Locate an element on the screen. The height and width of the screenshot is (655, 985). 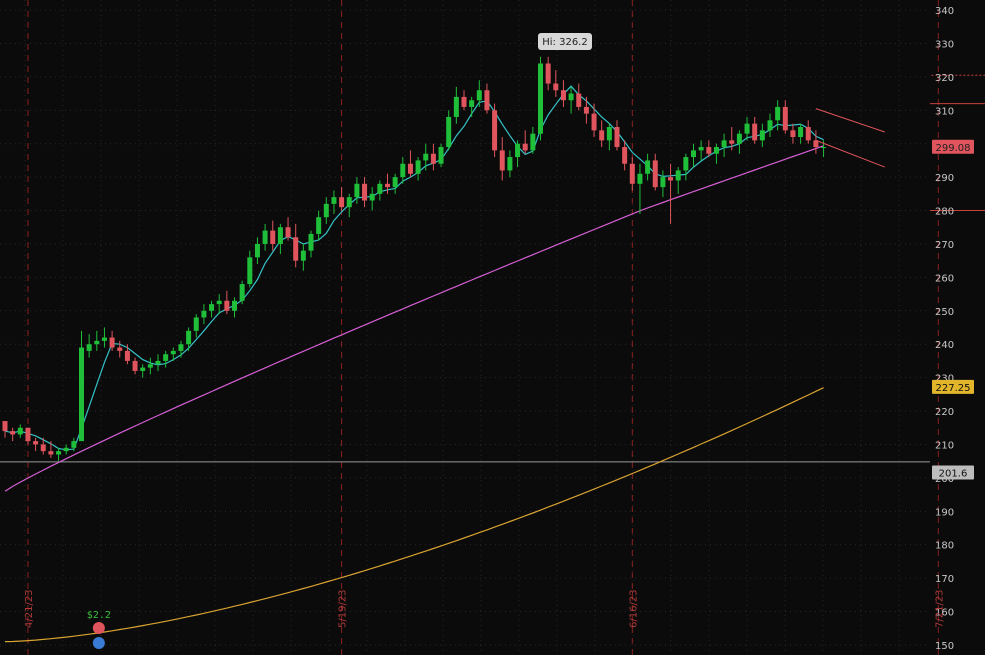
date-label: 7/21/23 is located at coordinates (939, 608).